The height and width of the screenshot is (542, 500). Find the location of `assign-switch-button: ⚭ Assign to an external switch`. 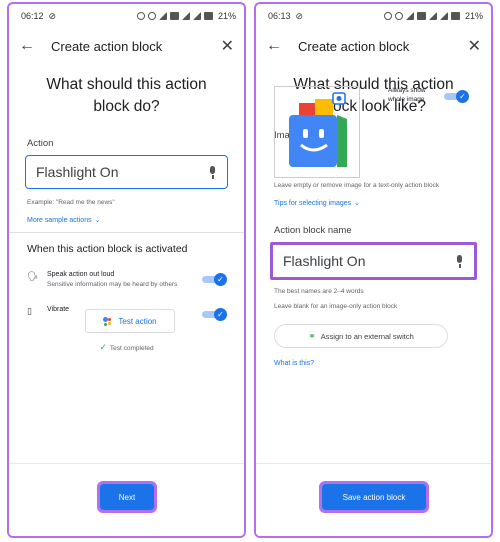

assign-switch-button: ⚭ Assign to an external switch is located at coordinates (361, 336).